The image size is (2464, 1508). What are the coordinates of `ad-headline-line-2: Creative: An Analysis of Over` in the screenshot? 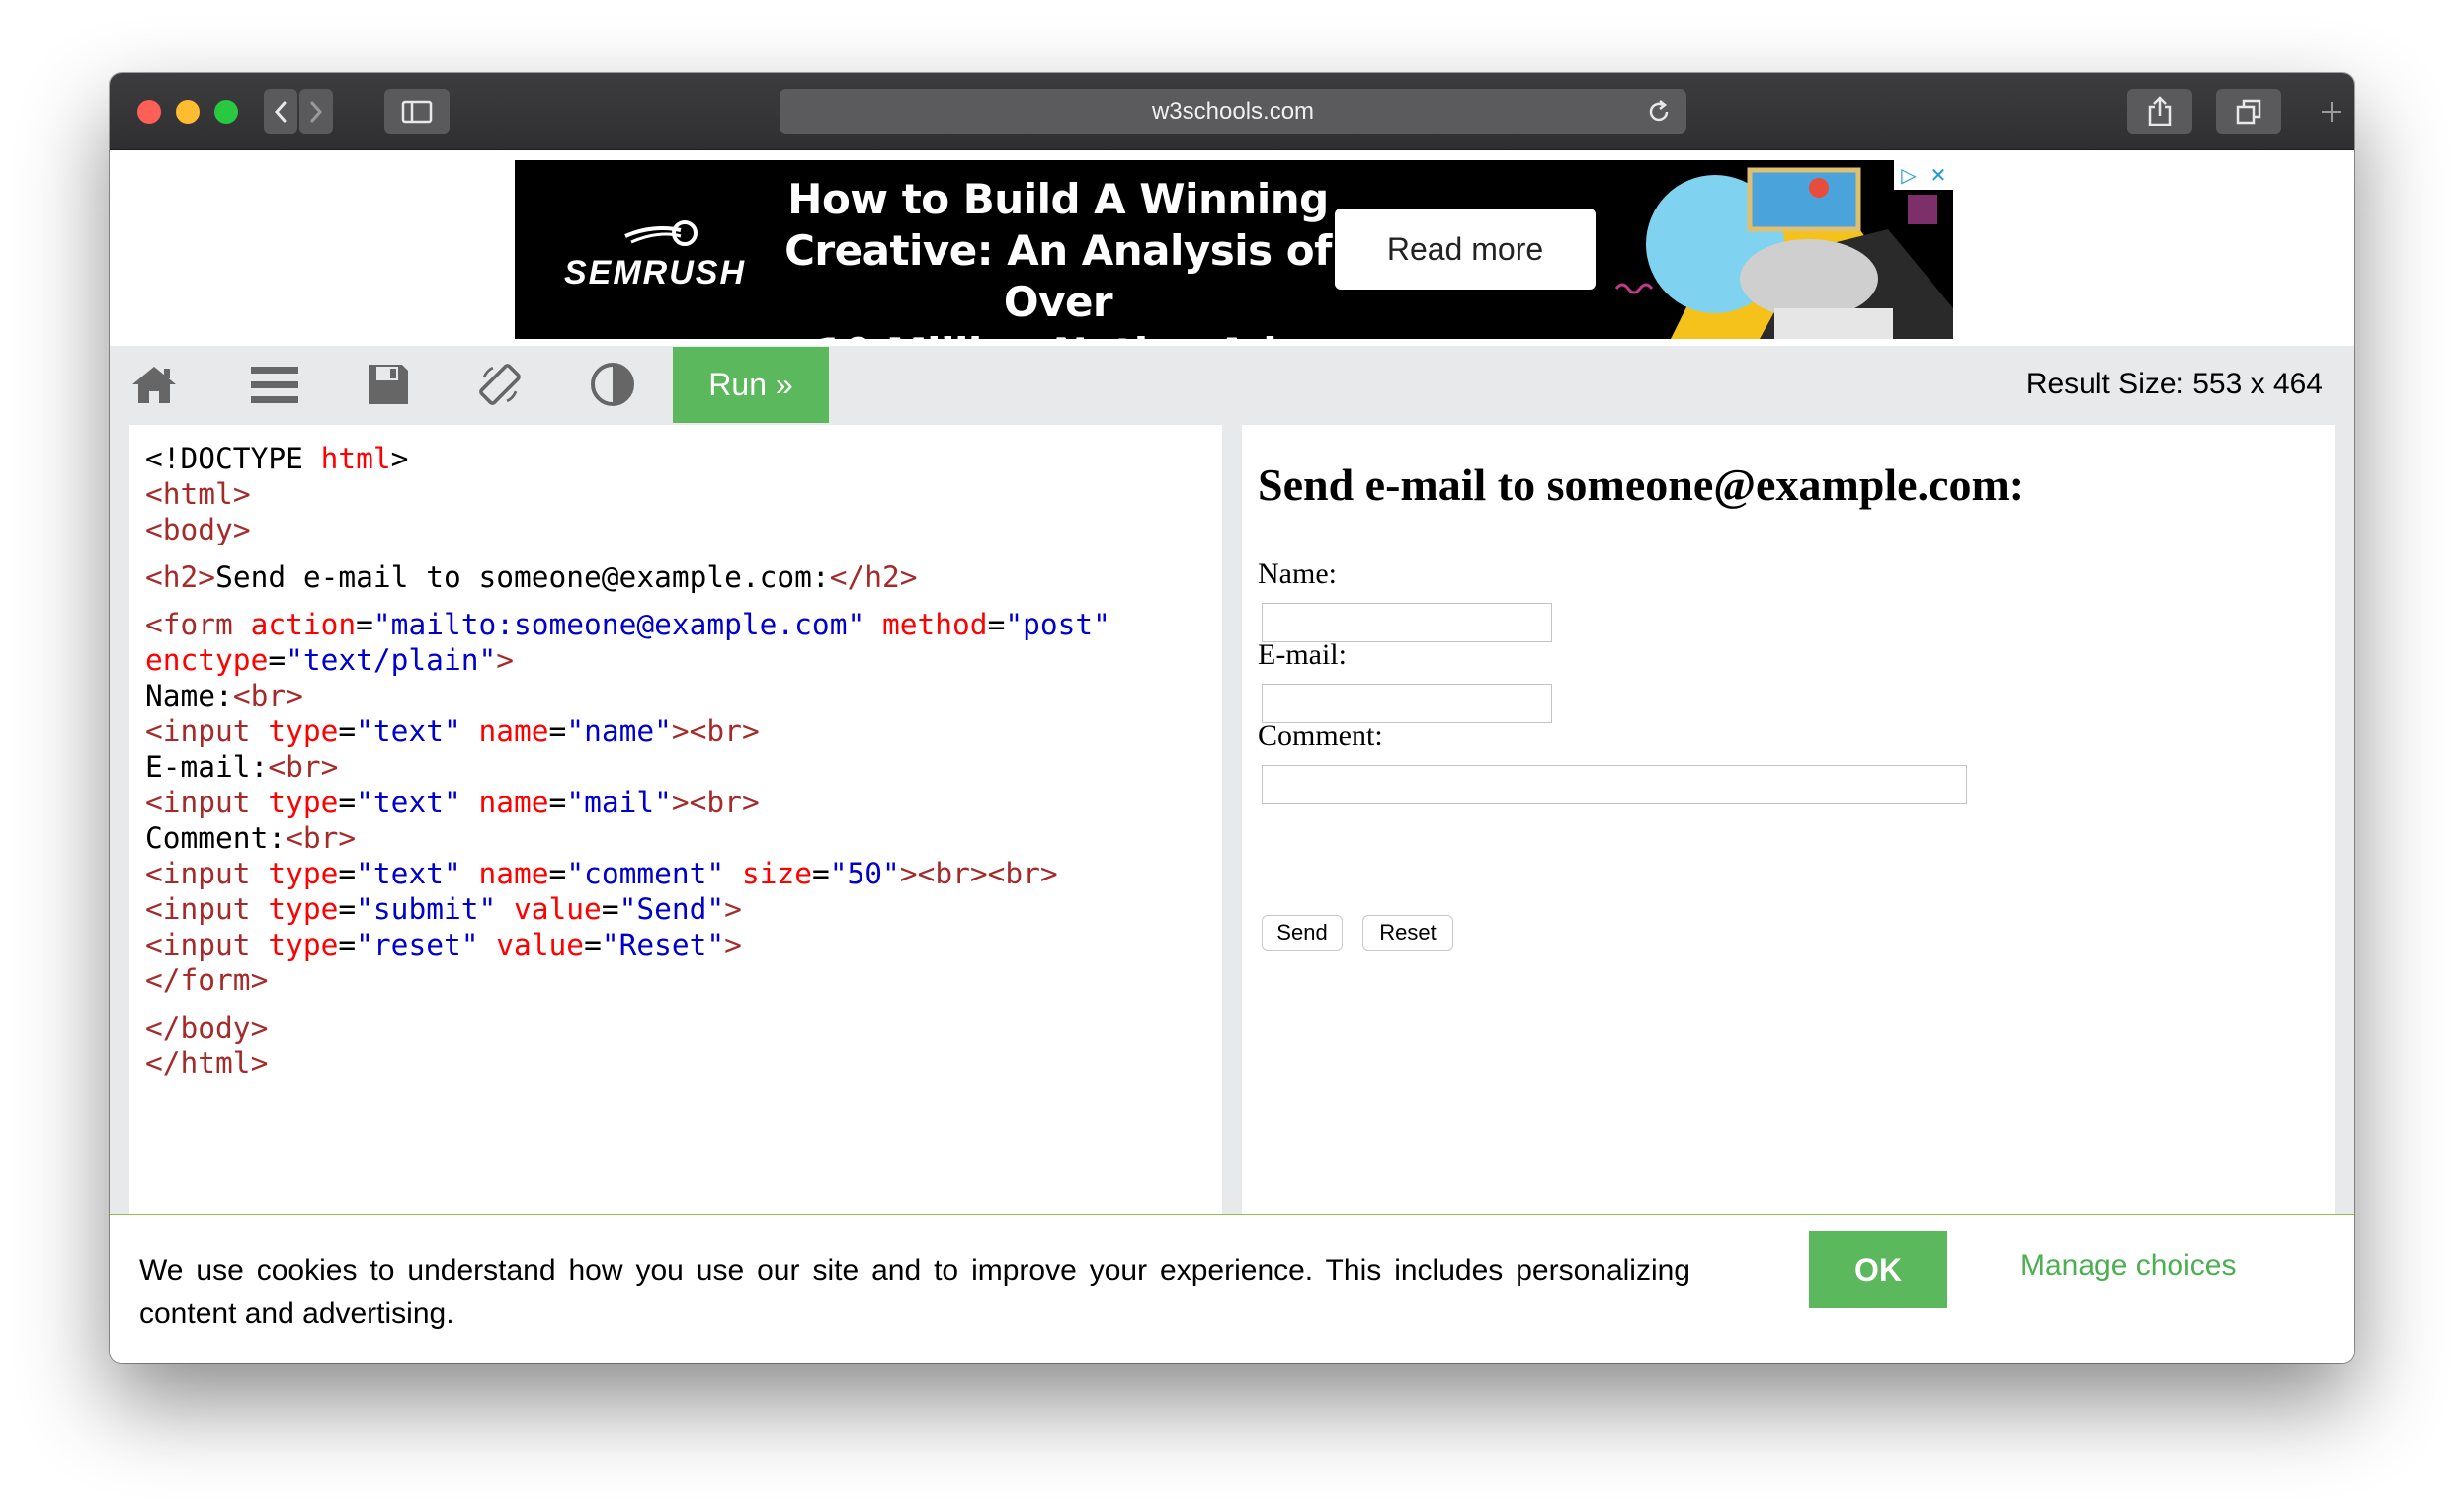 It's located at (1058, 276).